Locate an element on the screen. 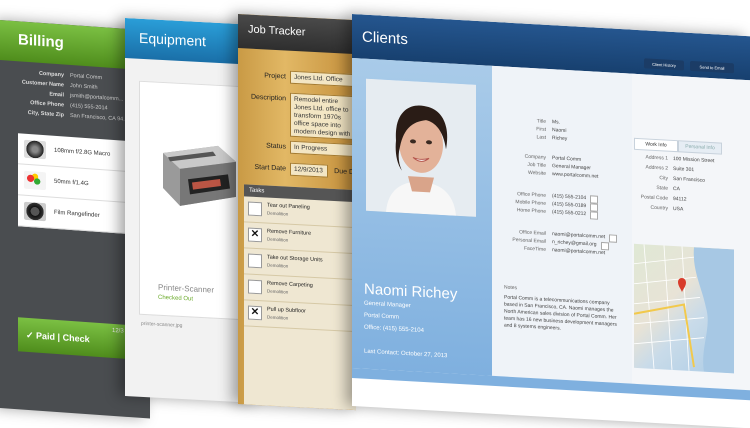  tab-personal-info: Personal Info is located at coordinates (700, 147).